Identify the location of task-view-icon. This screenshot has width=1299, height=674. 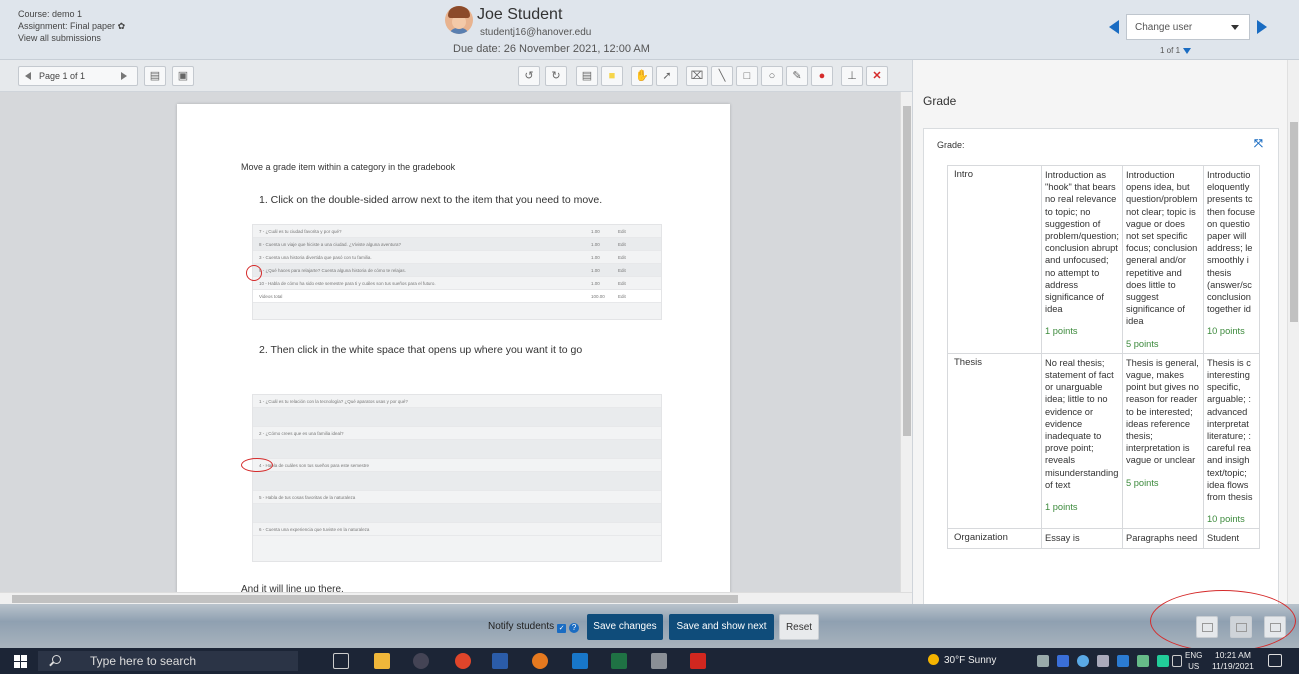
(341, 661).